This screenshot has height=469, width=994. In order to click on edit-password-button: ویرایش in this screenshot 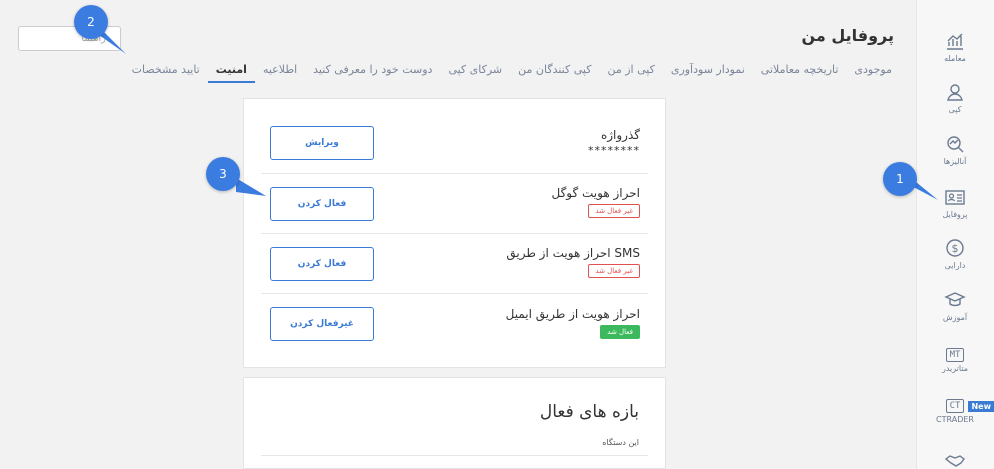, I will do `click(322, 143)`.